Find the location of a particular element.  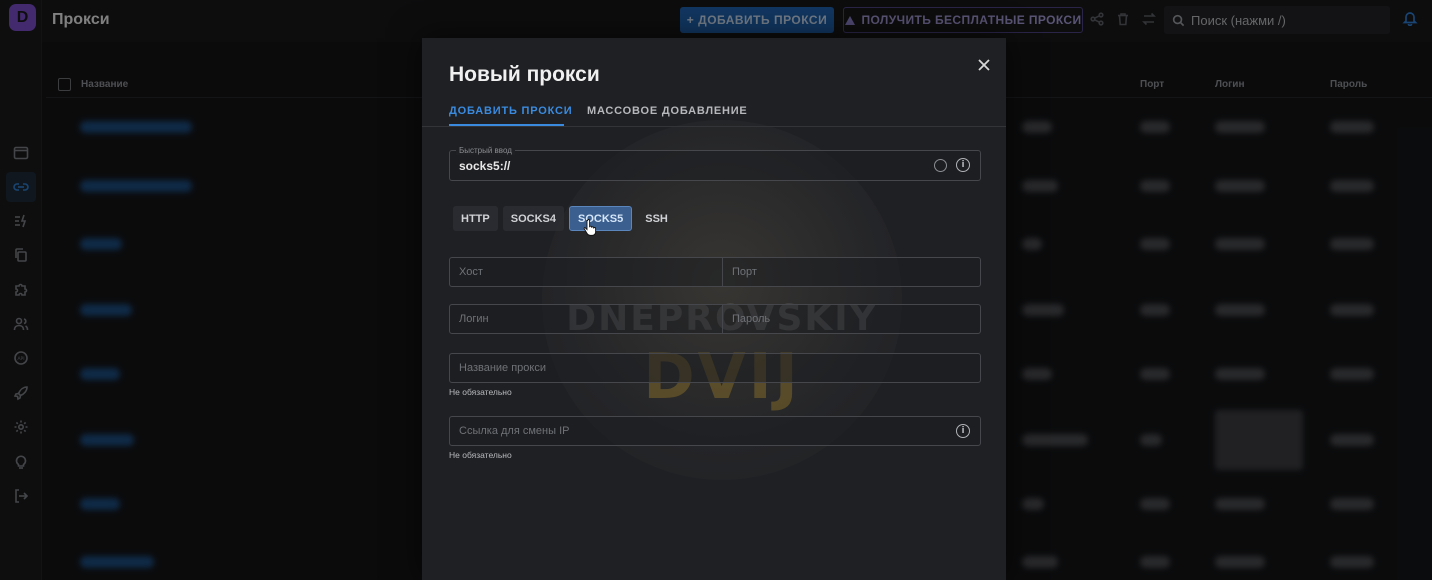

tab-bulk-add: МАССОВОЕ ДОБАВЛЕНИЕ is located at coordinates (667, 111).